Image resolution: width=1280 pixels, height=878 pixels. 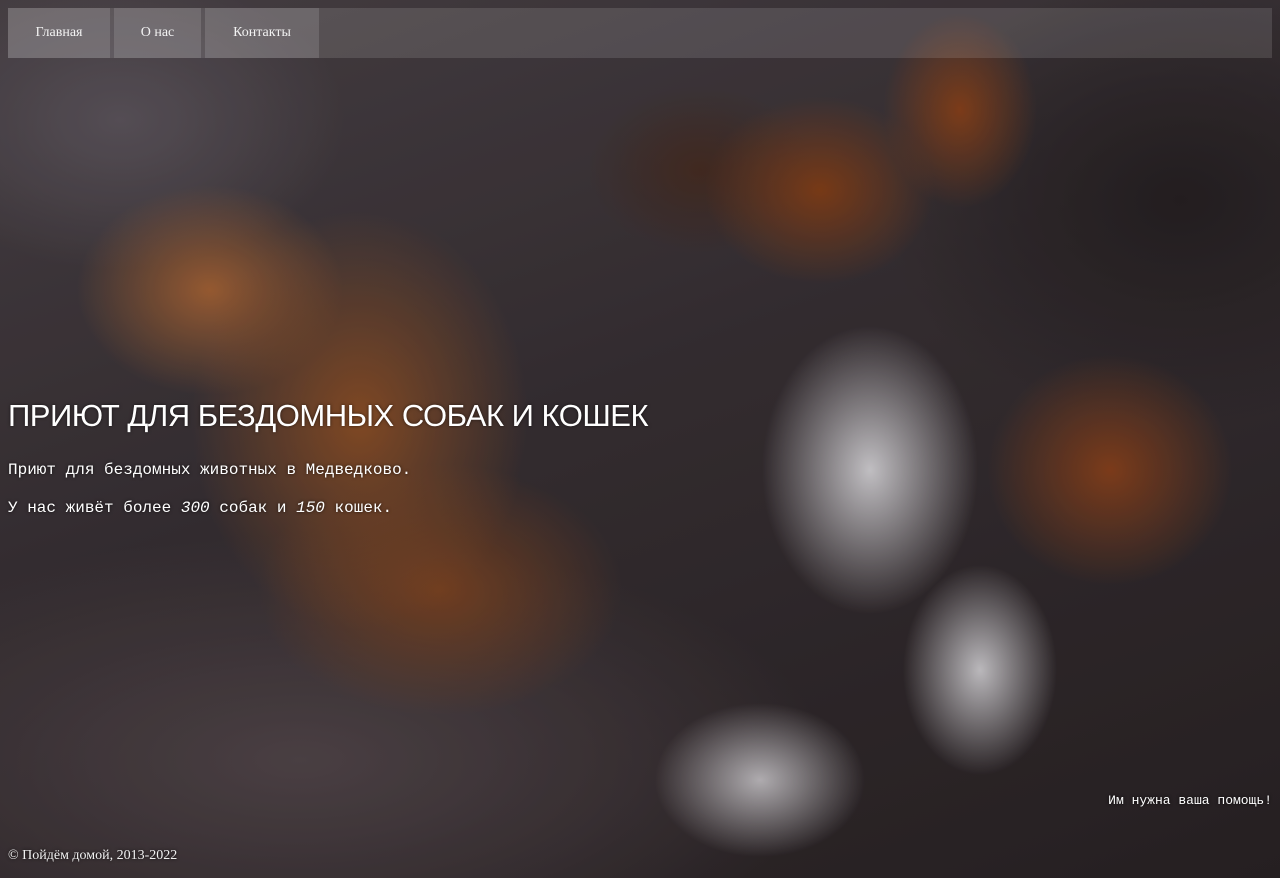 I want to click on nav-item-about: О нас, so click(x=157, y=33).